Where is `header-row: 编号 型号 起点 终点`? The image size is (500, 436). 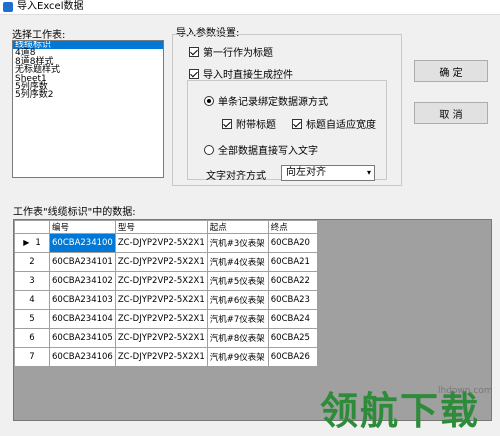 header-row: 编号 型号 起点 终点 is located at coordinates (166, 227).